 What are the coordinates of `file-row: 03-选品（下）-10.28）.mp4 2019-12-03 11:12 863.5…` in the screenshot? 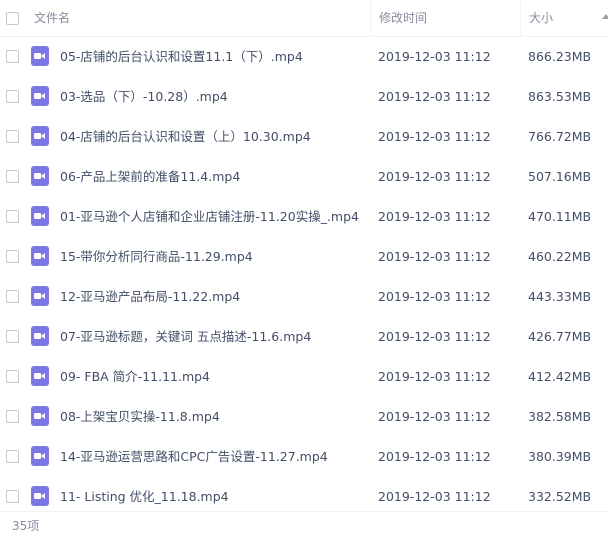 It's located at (304, 97).